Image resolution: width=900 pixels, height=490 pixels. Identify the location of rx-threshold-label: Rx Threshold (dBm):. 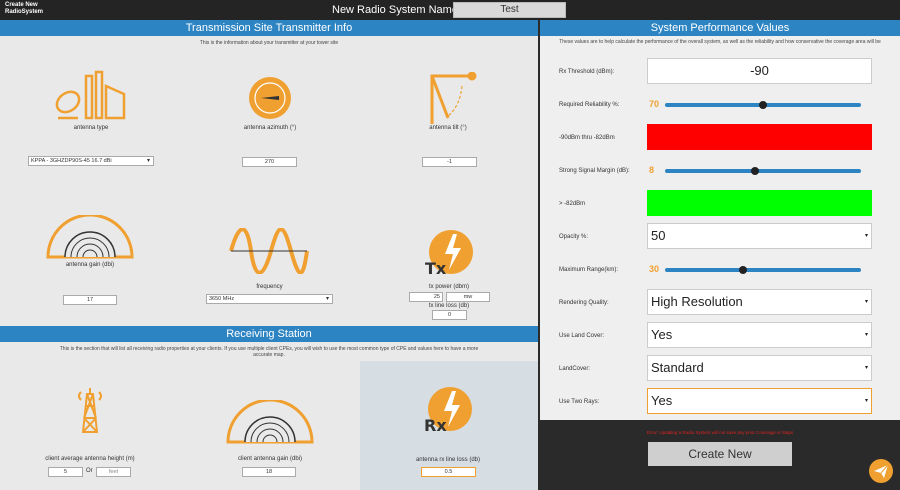
(587, 72).